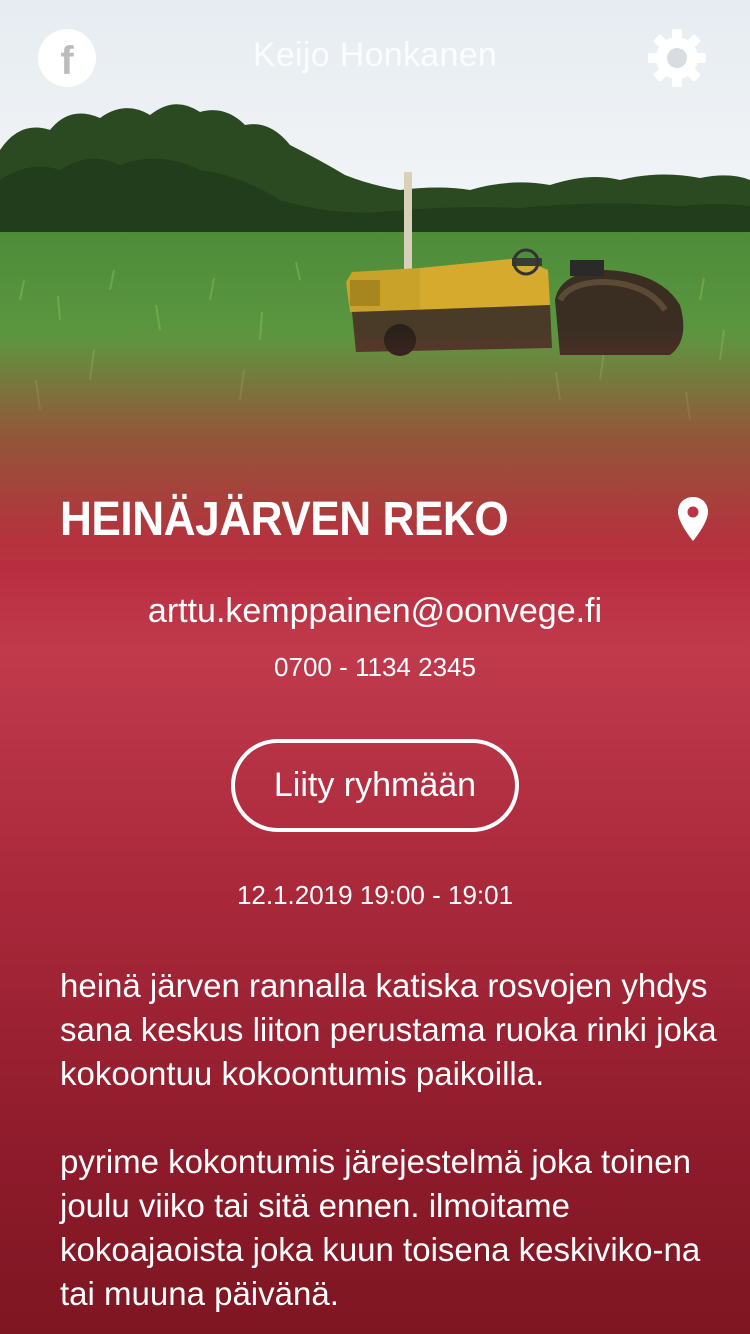 This screenshot has width=750, height=1334. I want to click on event-time: 12.1.2019 19:00 - 19:01, so click(375, 895).